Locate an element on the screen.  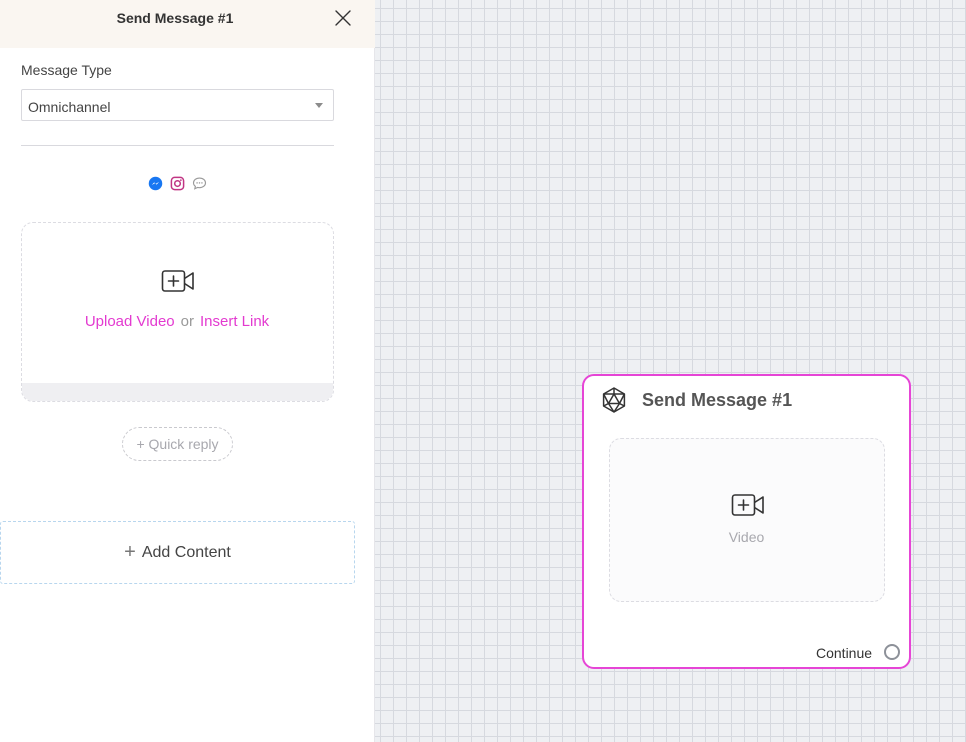
channel-icons is located at coordinates (177, 183).